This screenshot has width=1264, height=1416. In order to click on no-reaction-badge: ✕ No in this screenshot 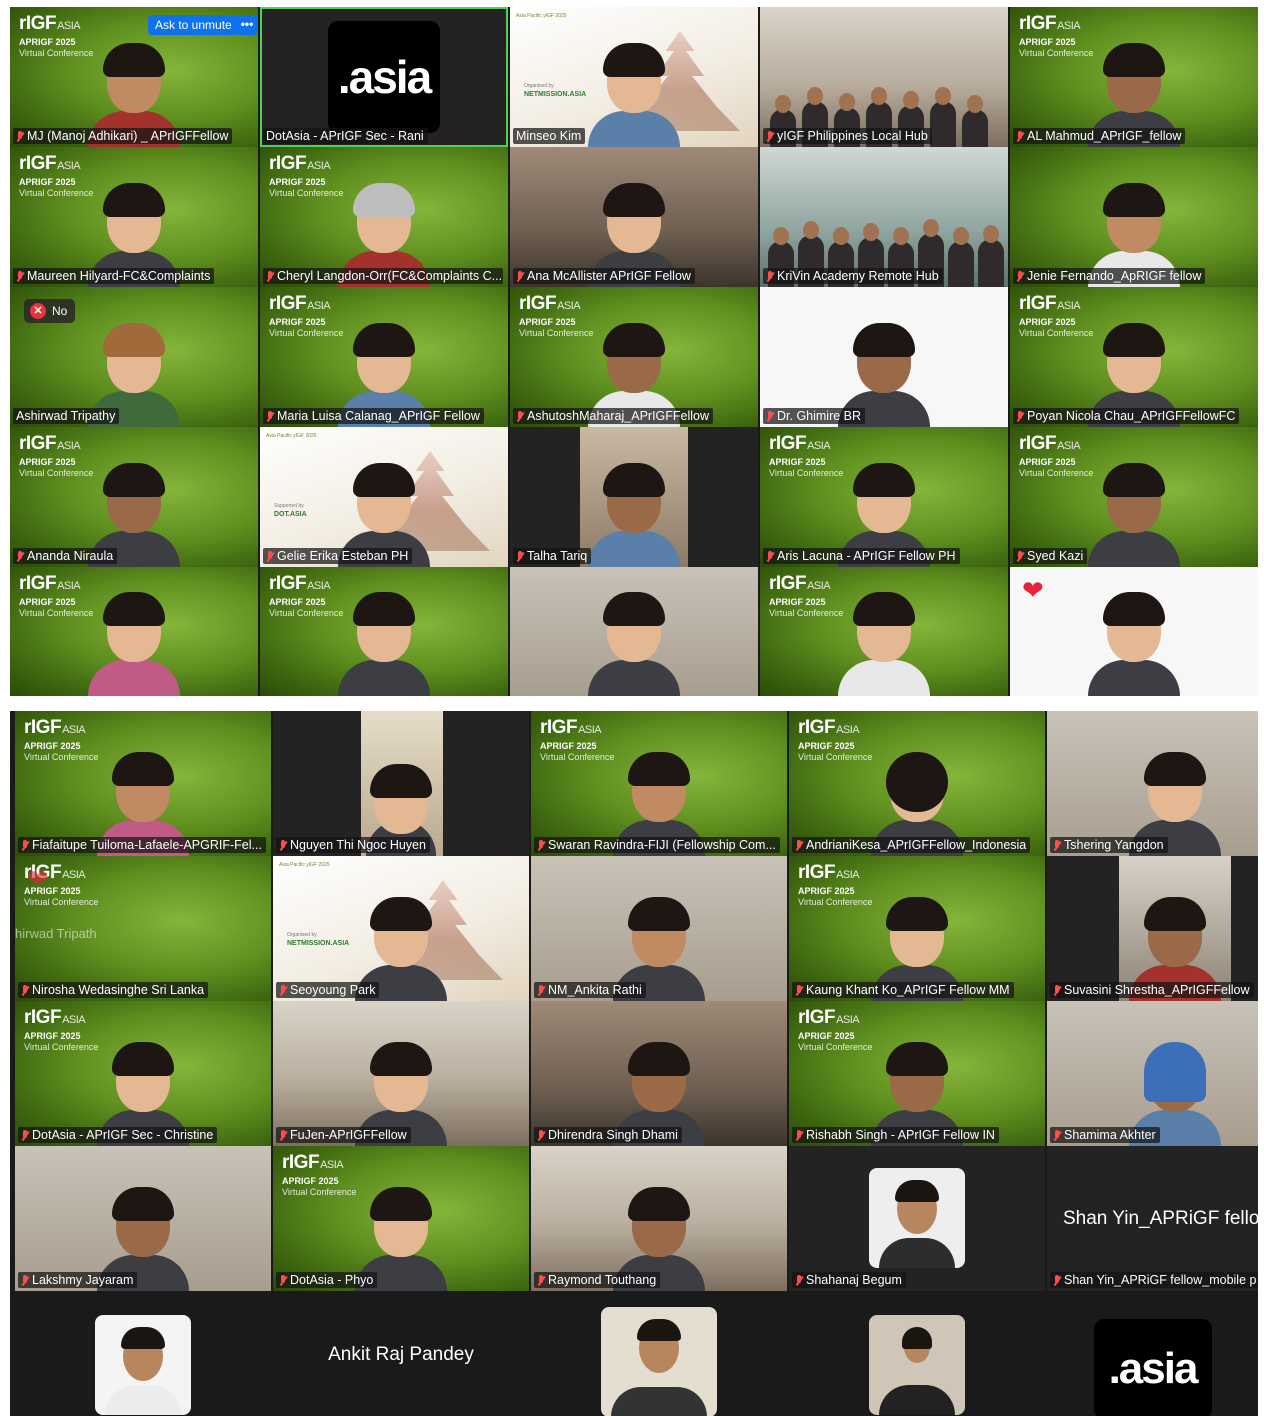, I will do `click(50, 311)`.